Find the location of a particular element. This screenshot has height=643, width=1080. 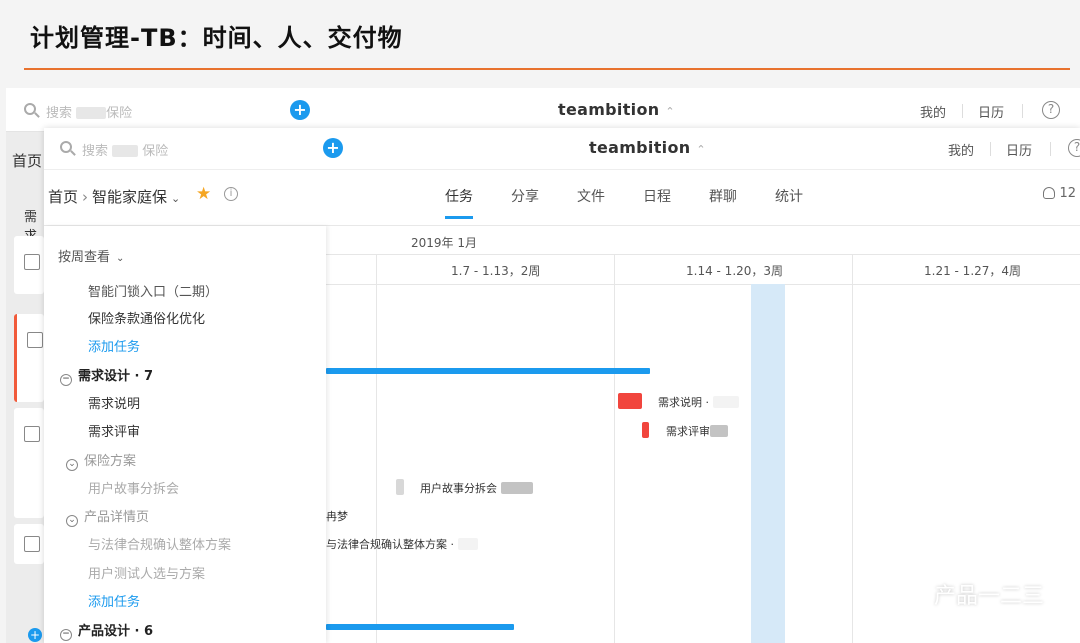

tab-groupchat: 群聊 is located at coordinates (723, 196).